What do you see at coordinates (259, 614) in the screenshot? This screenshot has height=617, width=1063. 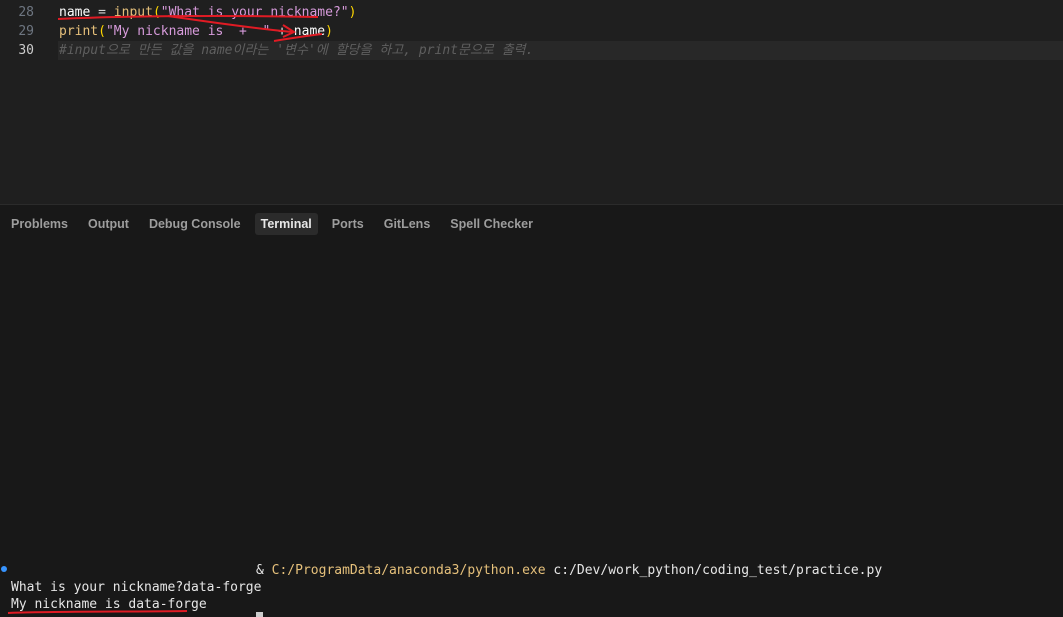 I see `terminal-cursor` at bounding box center [259, 614].